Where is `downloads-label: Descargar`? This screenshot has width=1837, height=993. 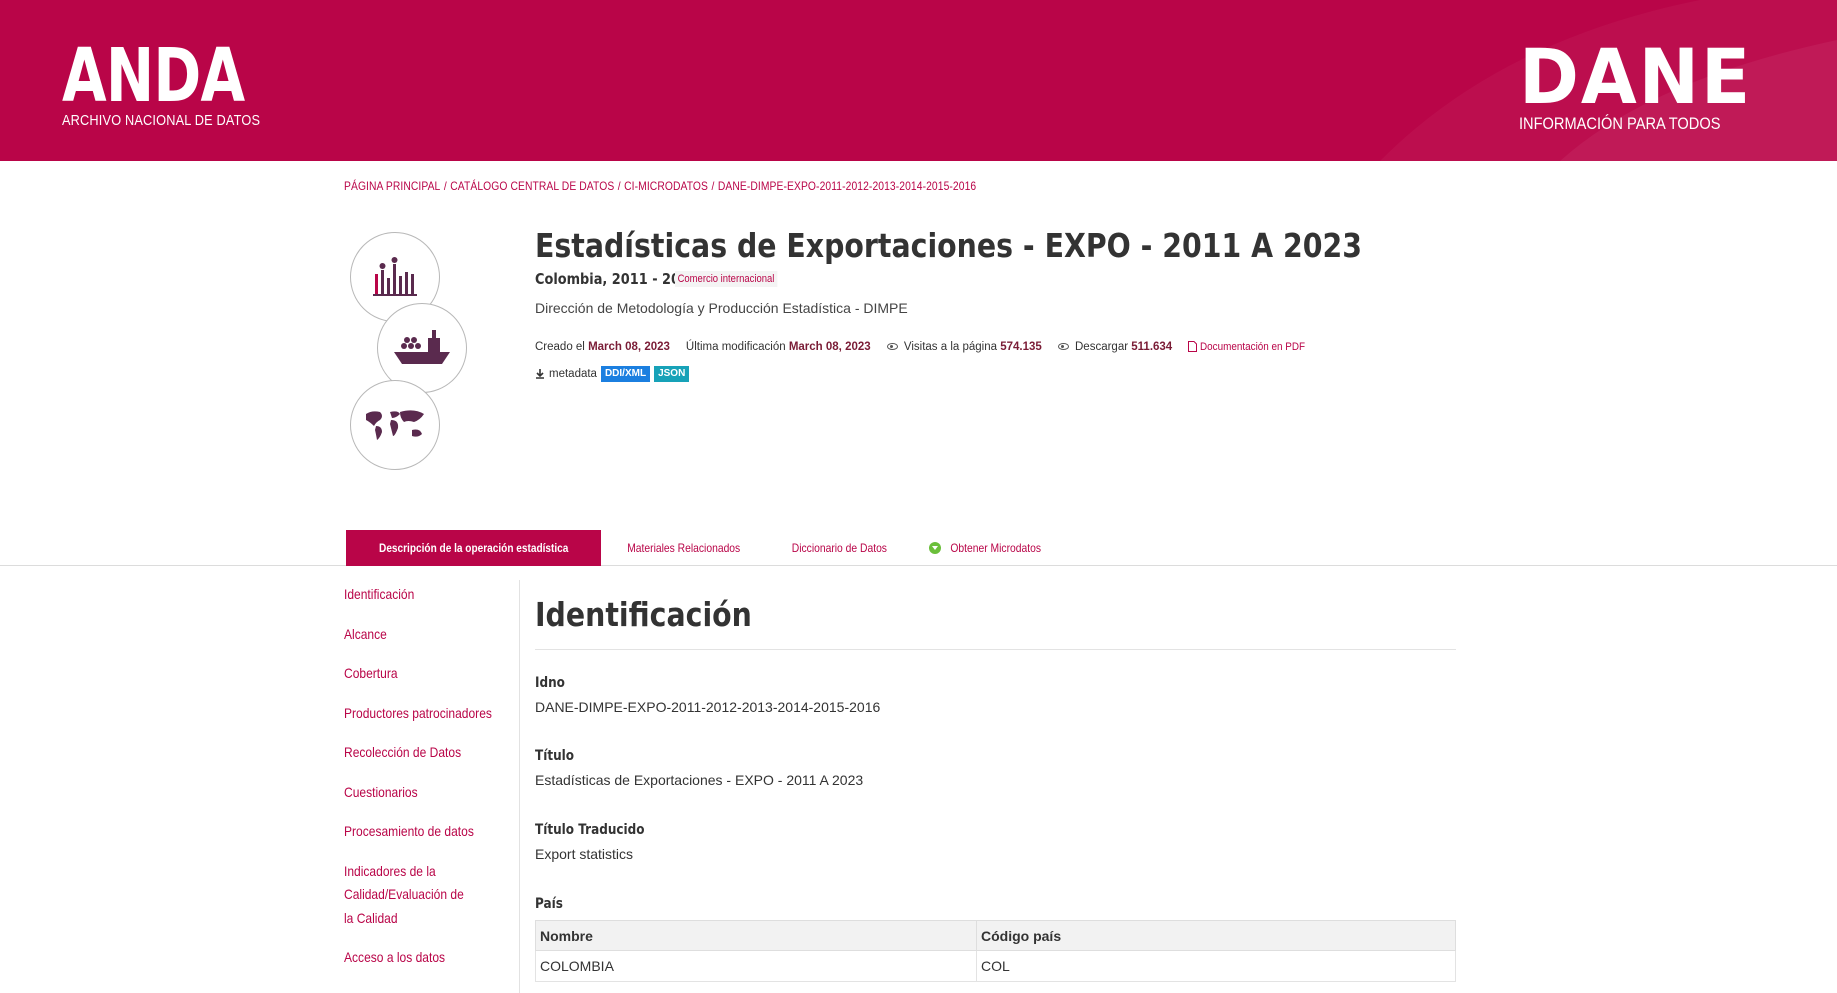 downloads-label: Descargar is located at coordinates (1102, 347).